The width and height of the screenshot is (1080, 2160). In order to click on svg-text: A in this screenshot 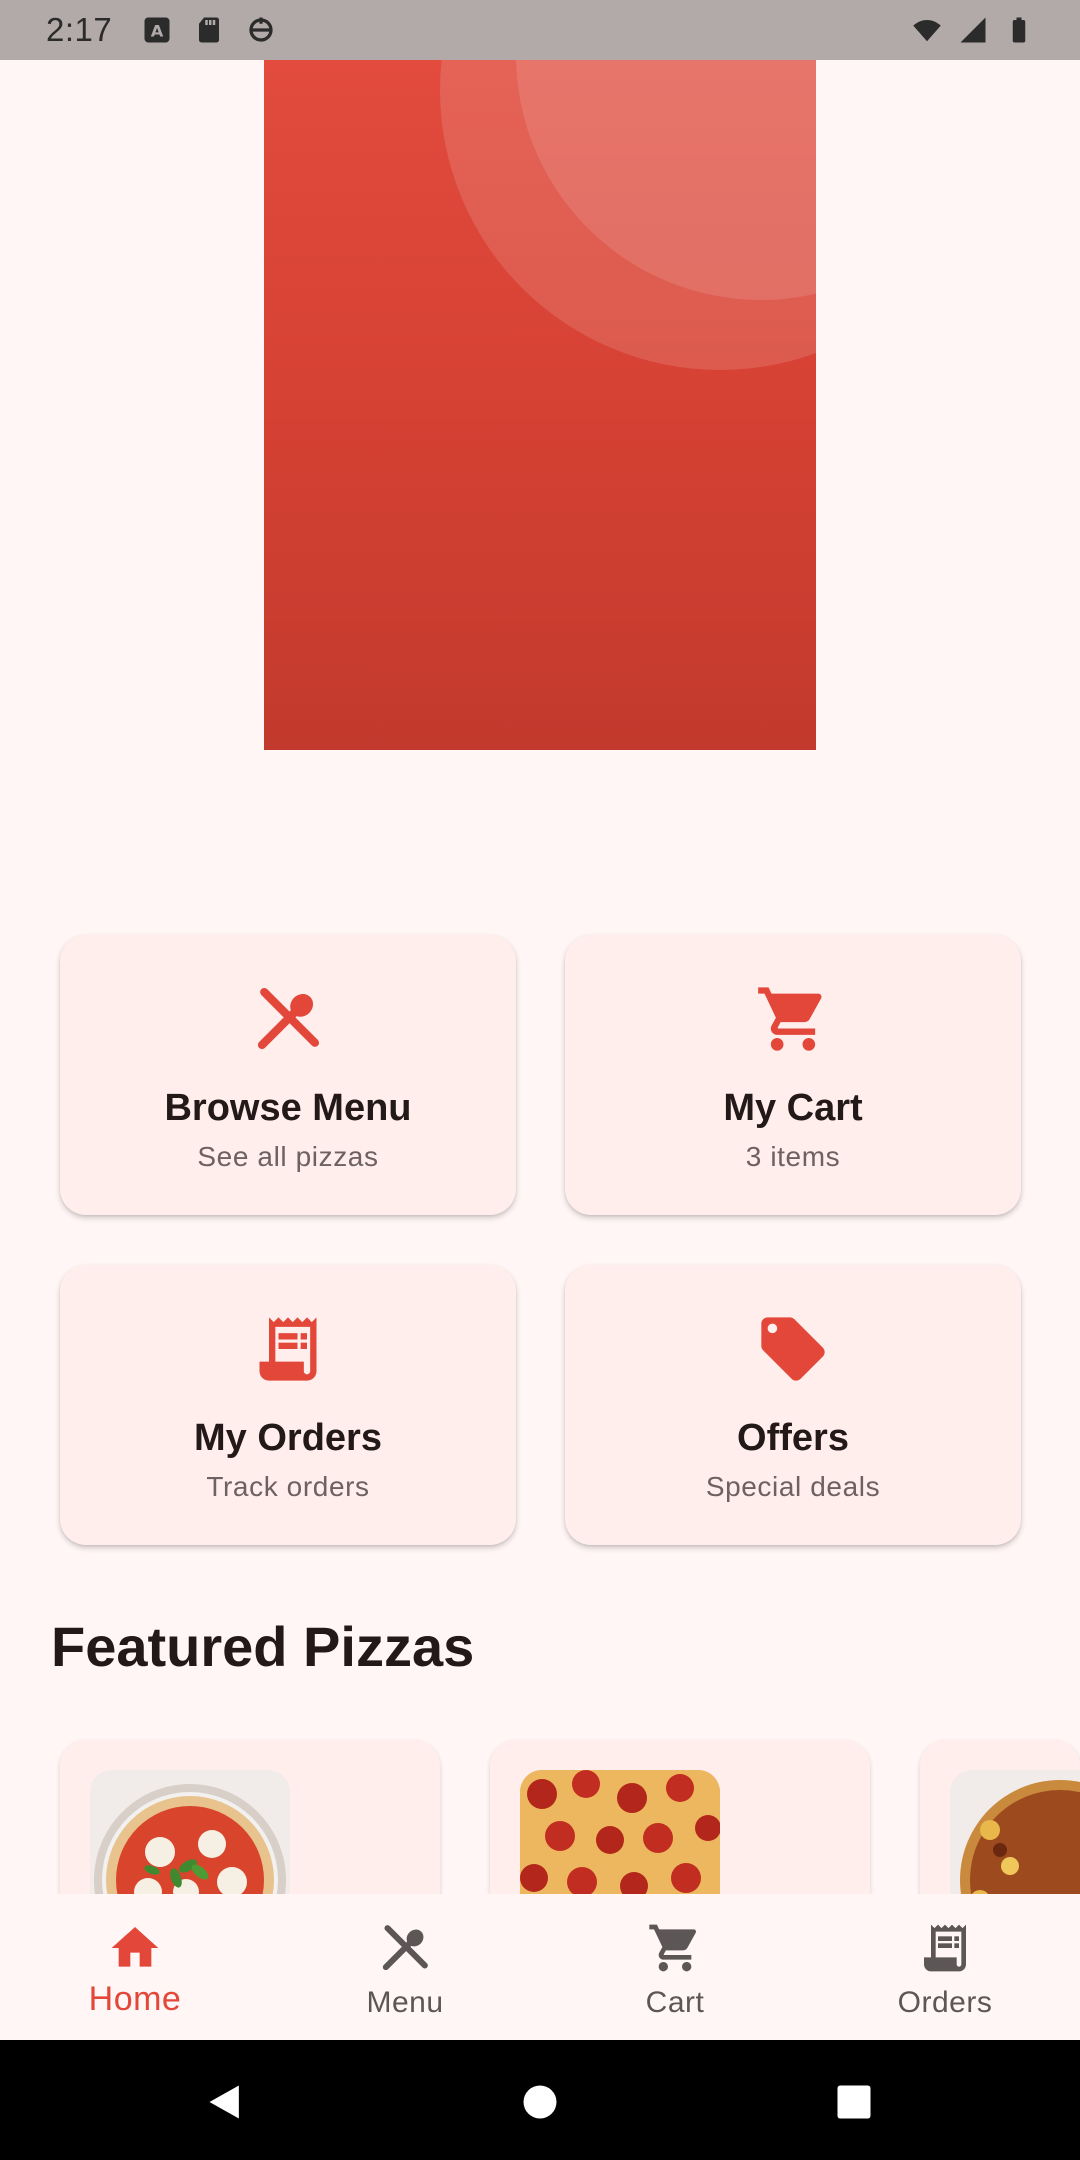, I will do `click(157, 30)`.